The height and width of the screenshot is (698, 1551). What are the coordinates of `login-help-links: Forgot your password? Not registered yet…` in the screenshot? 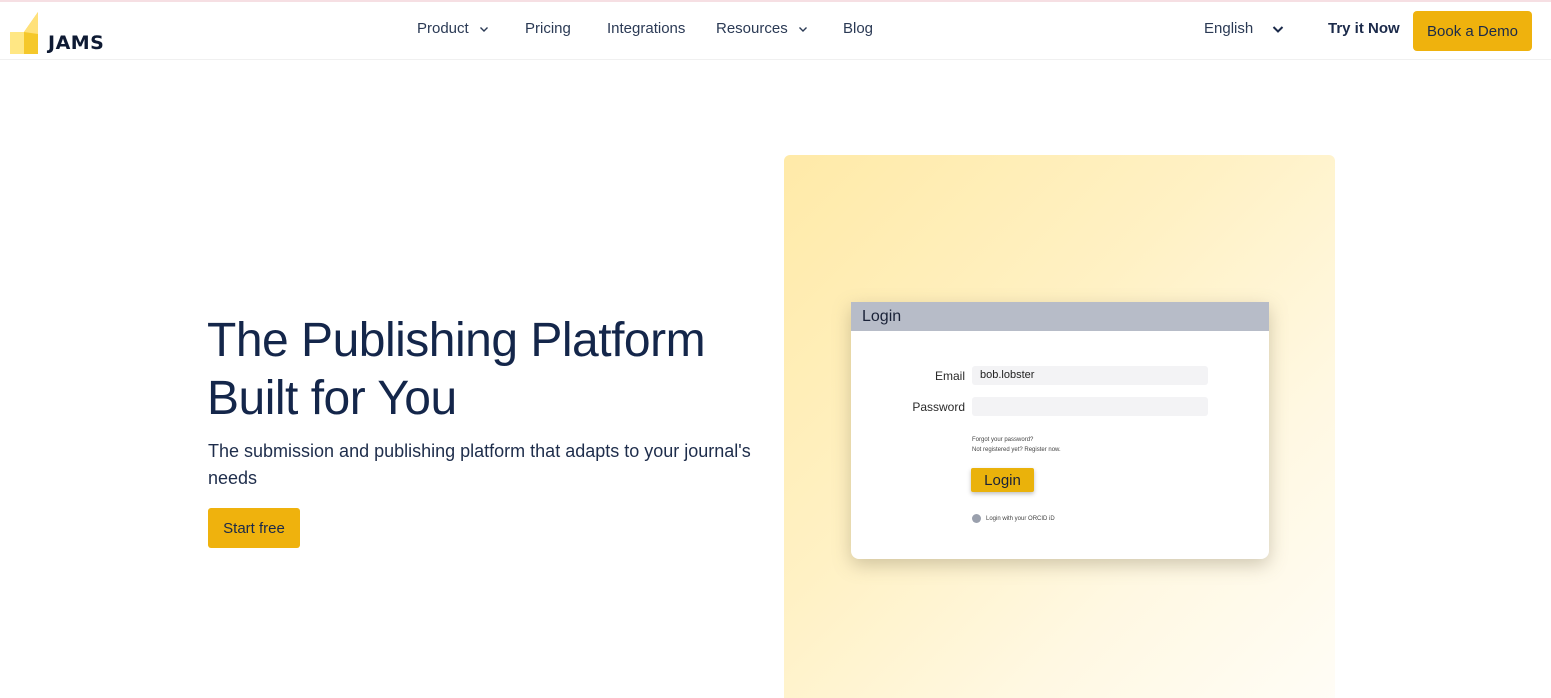 It's located at (1016, 445).